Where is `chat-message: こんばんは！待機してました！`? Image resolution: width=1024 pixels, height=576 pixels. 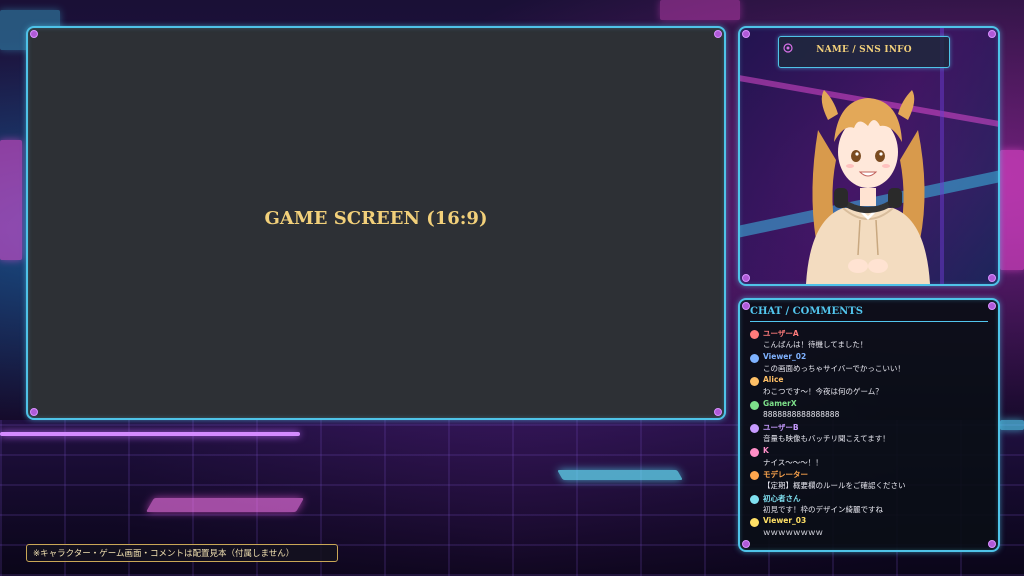
chat-message: こんばんは！待機してました！ is located at coordinates (815, 344).